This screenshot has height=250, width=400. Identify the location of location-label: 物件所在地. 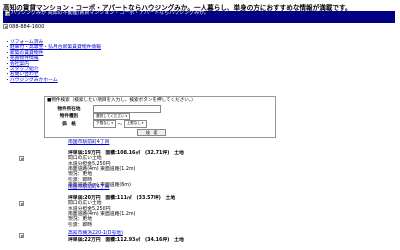
(69, 109).